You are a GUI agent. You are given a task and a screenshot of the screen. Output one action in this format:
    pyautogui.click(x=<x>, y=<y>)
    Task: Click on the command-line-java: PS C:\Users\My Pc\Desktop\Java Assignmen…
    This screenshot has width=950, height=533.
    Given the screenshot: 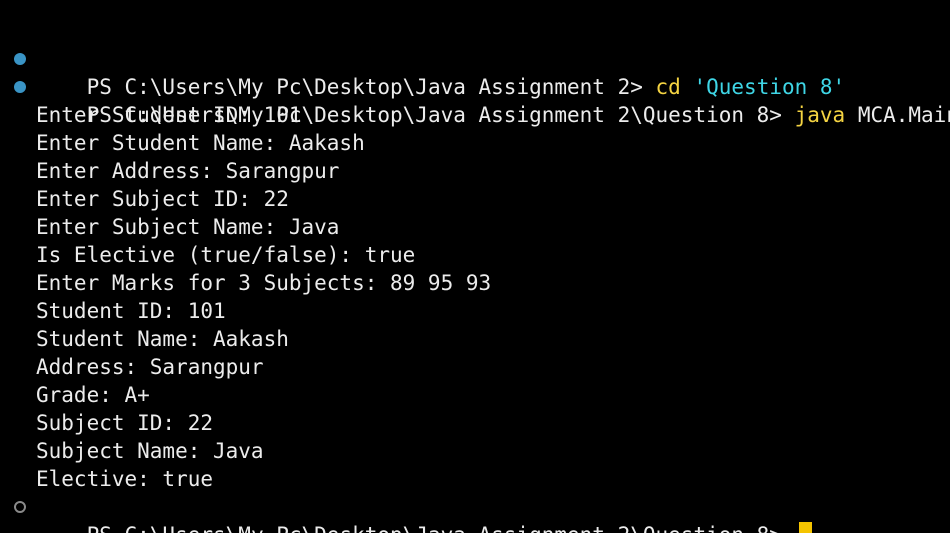 What is the action you would take?
    pyautogui.click(x=475, y=100)
    